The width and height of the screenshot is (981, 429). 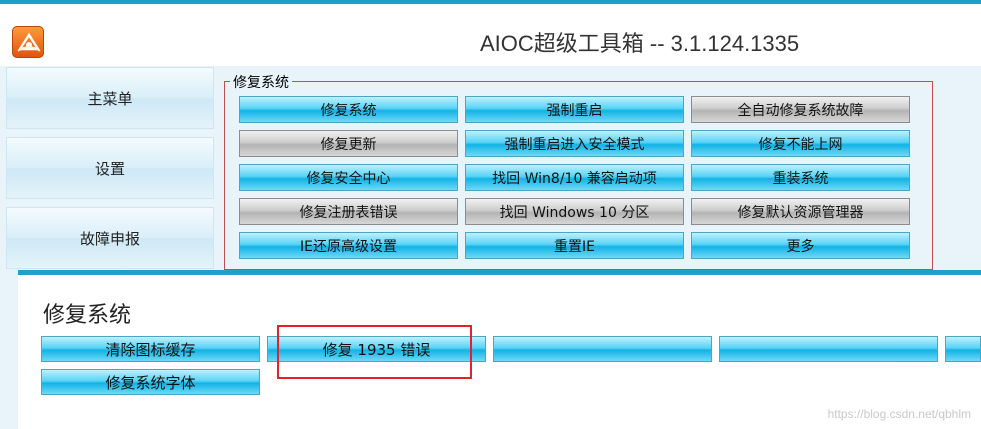 I want to click on reinstall-system-button: 重装系统, so click(x=800, y=177).